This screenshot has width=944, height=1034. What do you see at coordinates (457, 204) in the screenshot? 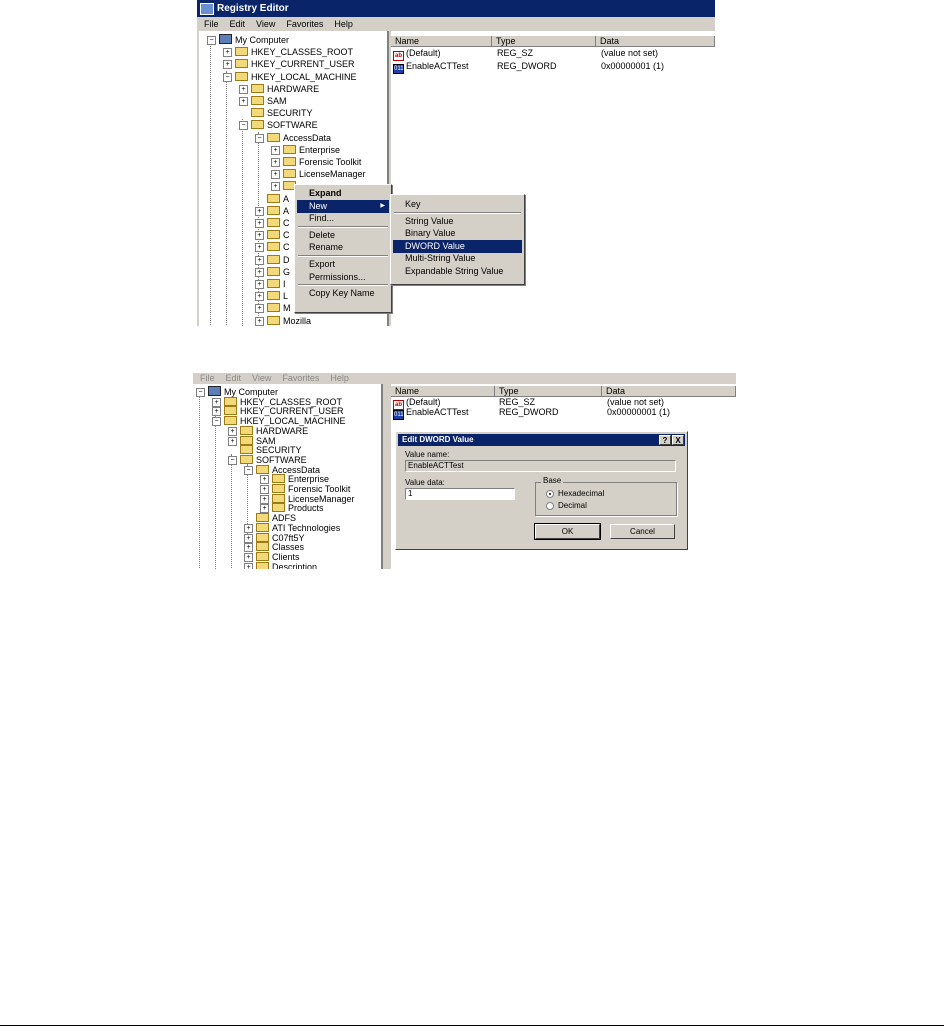
I see `menu-item-key: Key` at bounding box center [457, 204].